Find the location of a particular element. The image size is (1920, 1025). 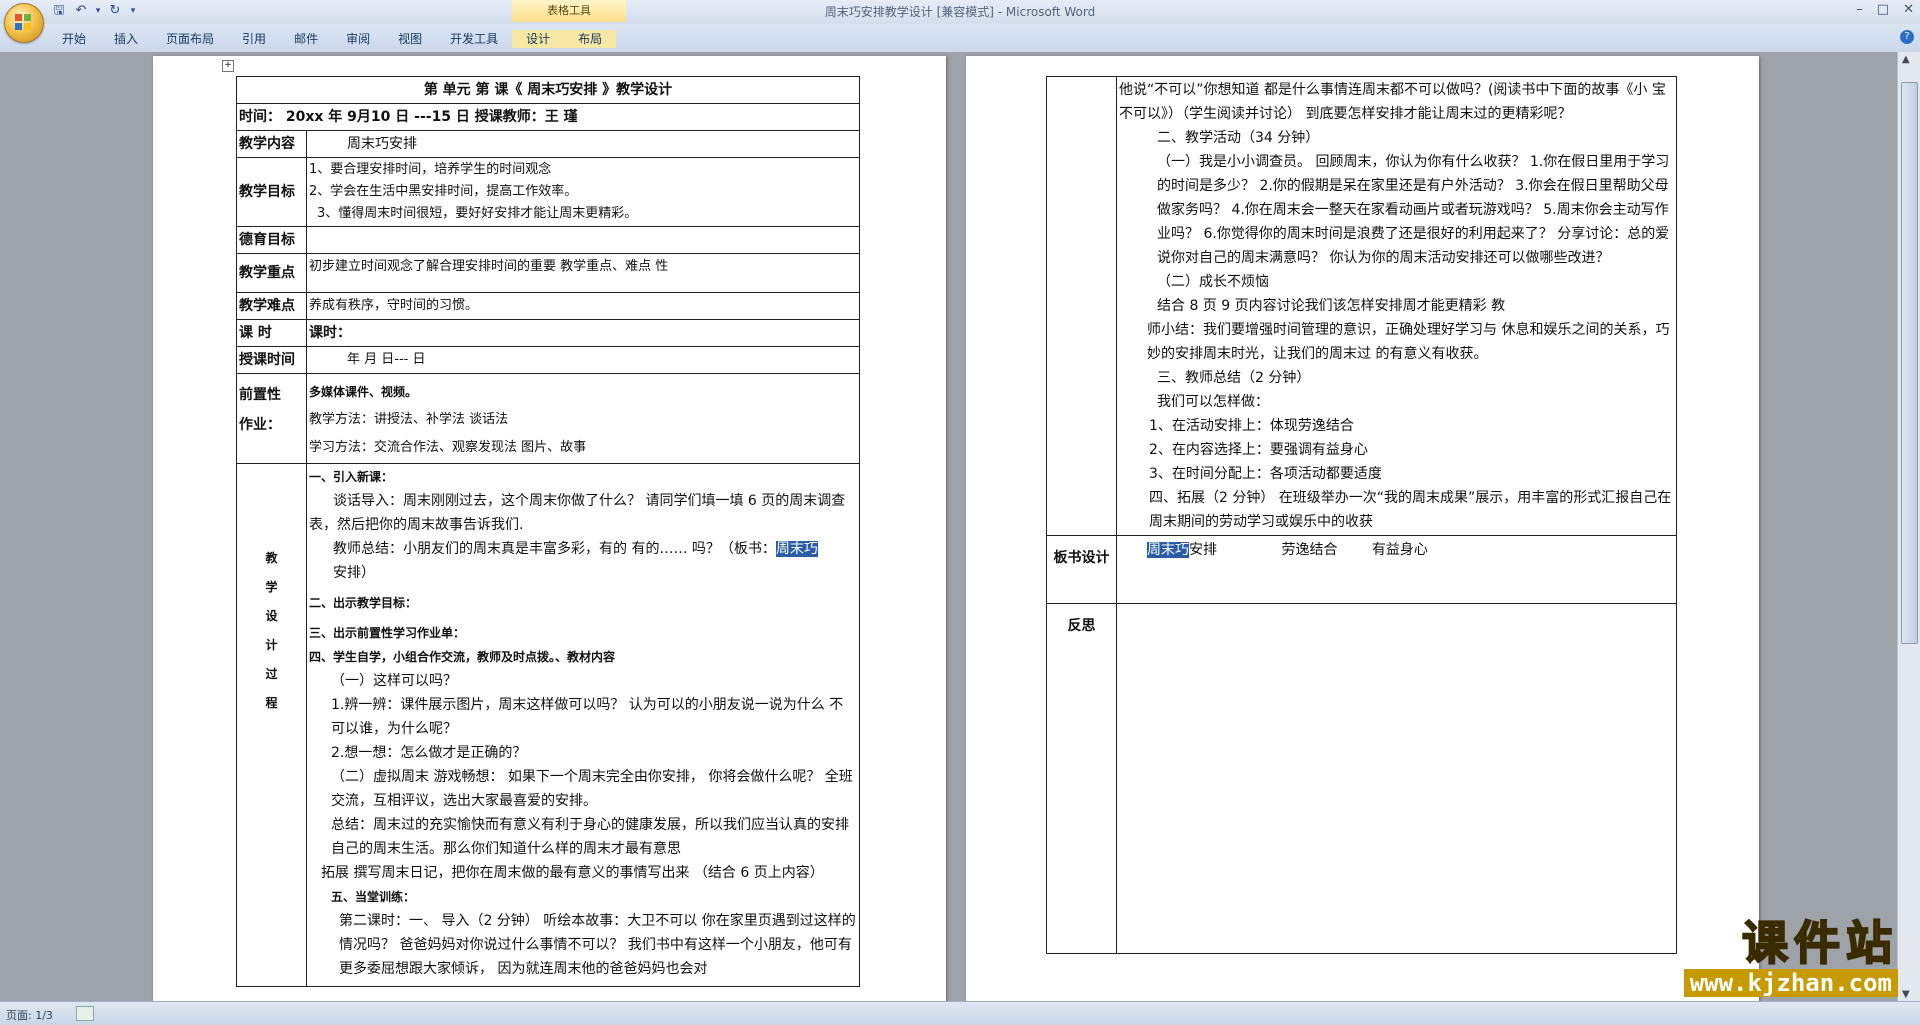

help-icon: ? is located at coordinates (1907, 37).